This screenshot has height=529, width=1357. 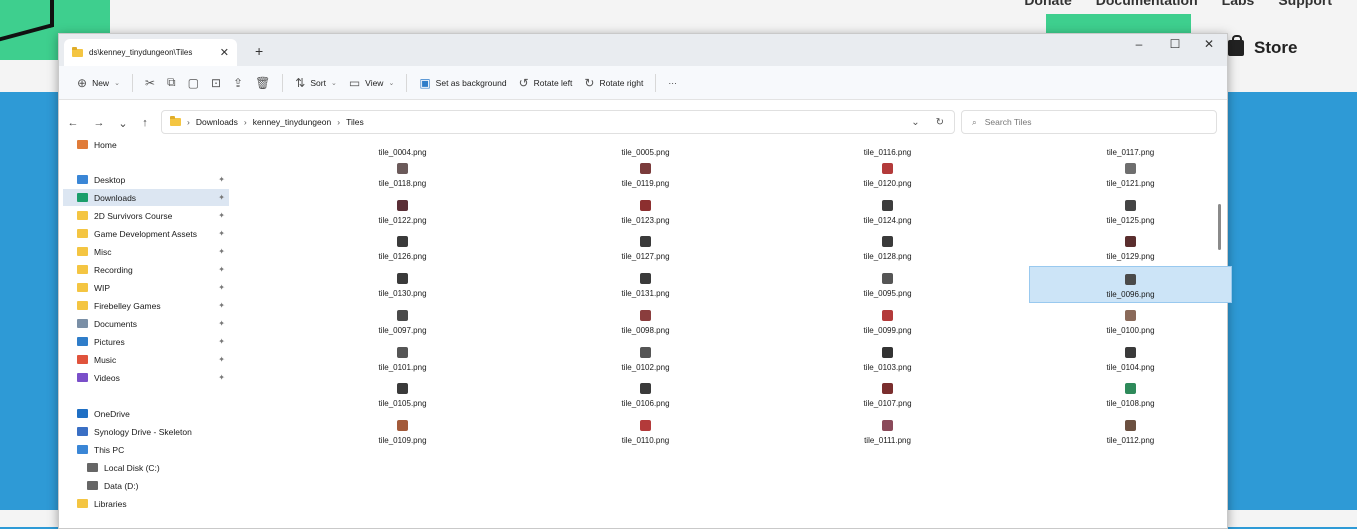 I want to click on file-item: tile_0105.png, so click(x=402, y=394).